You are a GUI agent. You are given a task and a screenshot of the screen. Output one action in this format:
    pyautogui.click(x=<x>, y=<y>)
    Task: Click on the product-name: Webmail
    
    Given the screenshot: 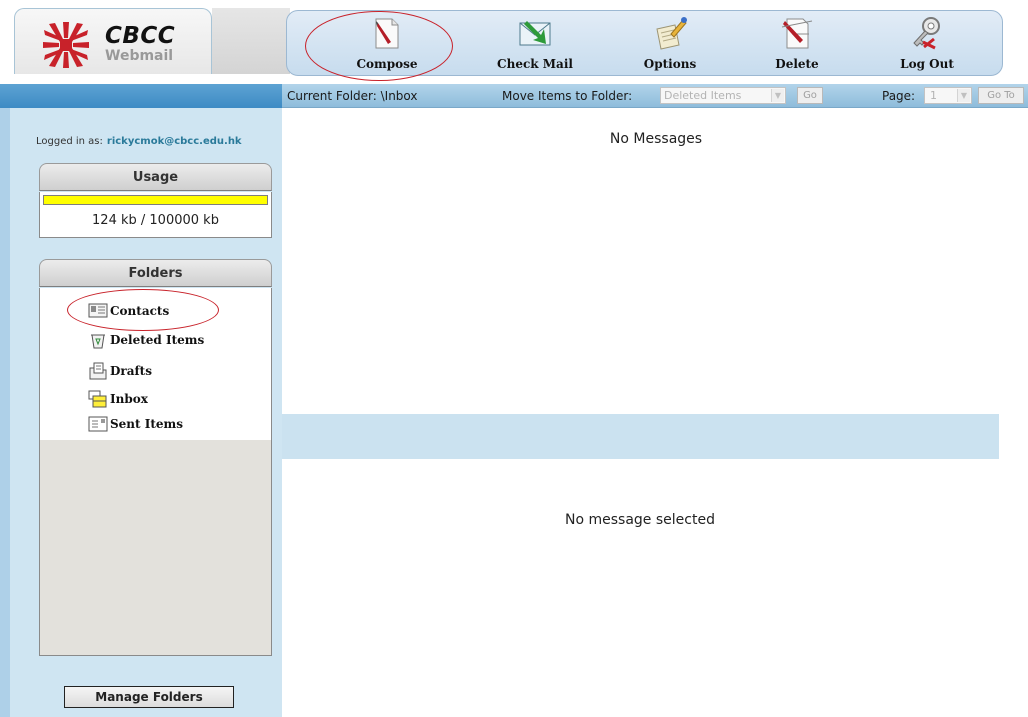 What is the action you would take?
    pyautogui.click(x=139, y=56)
    